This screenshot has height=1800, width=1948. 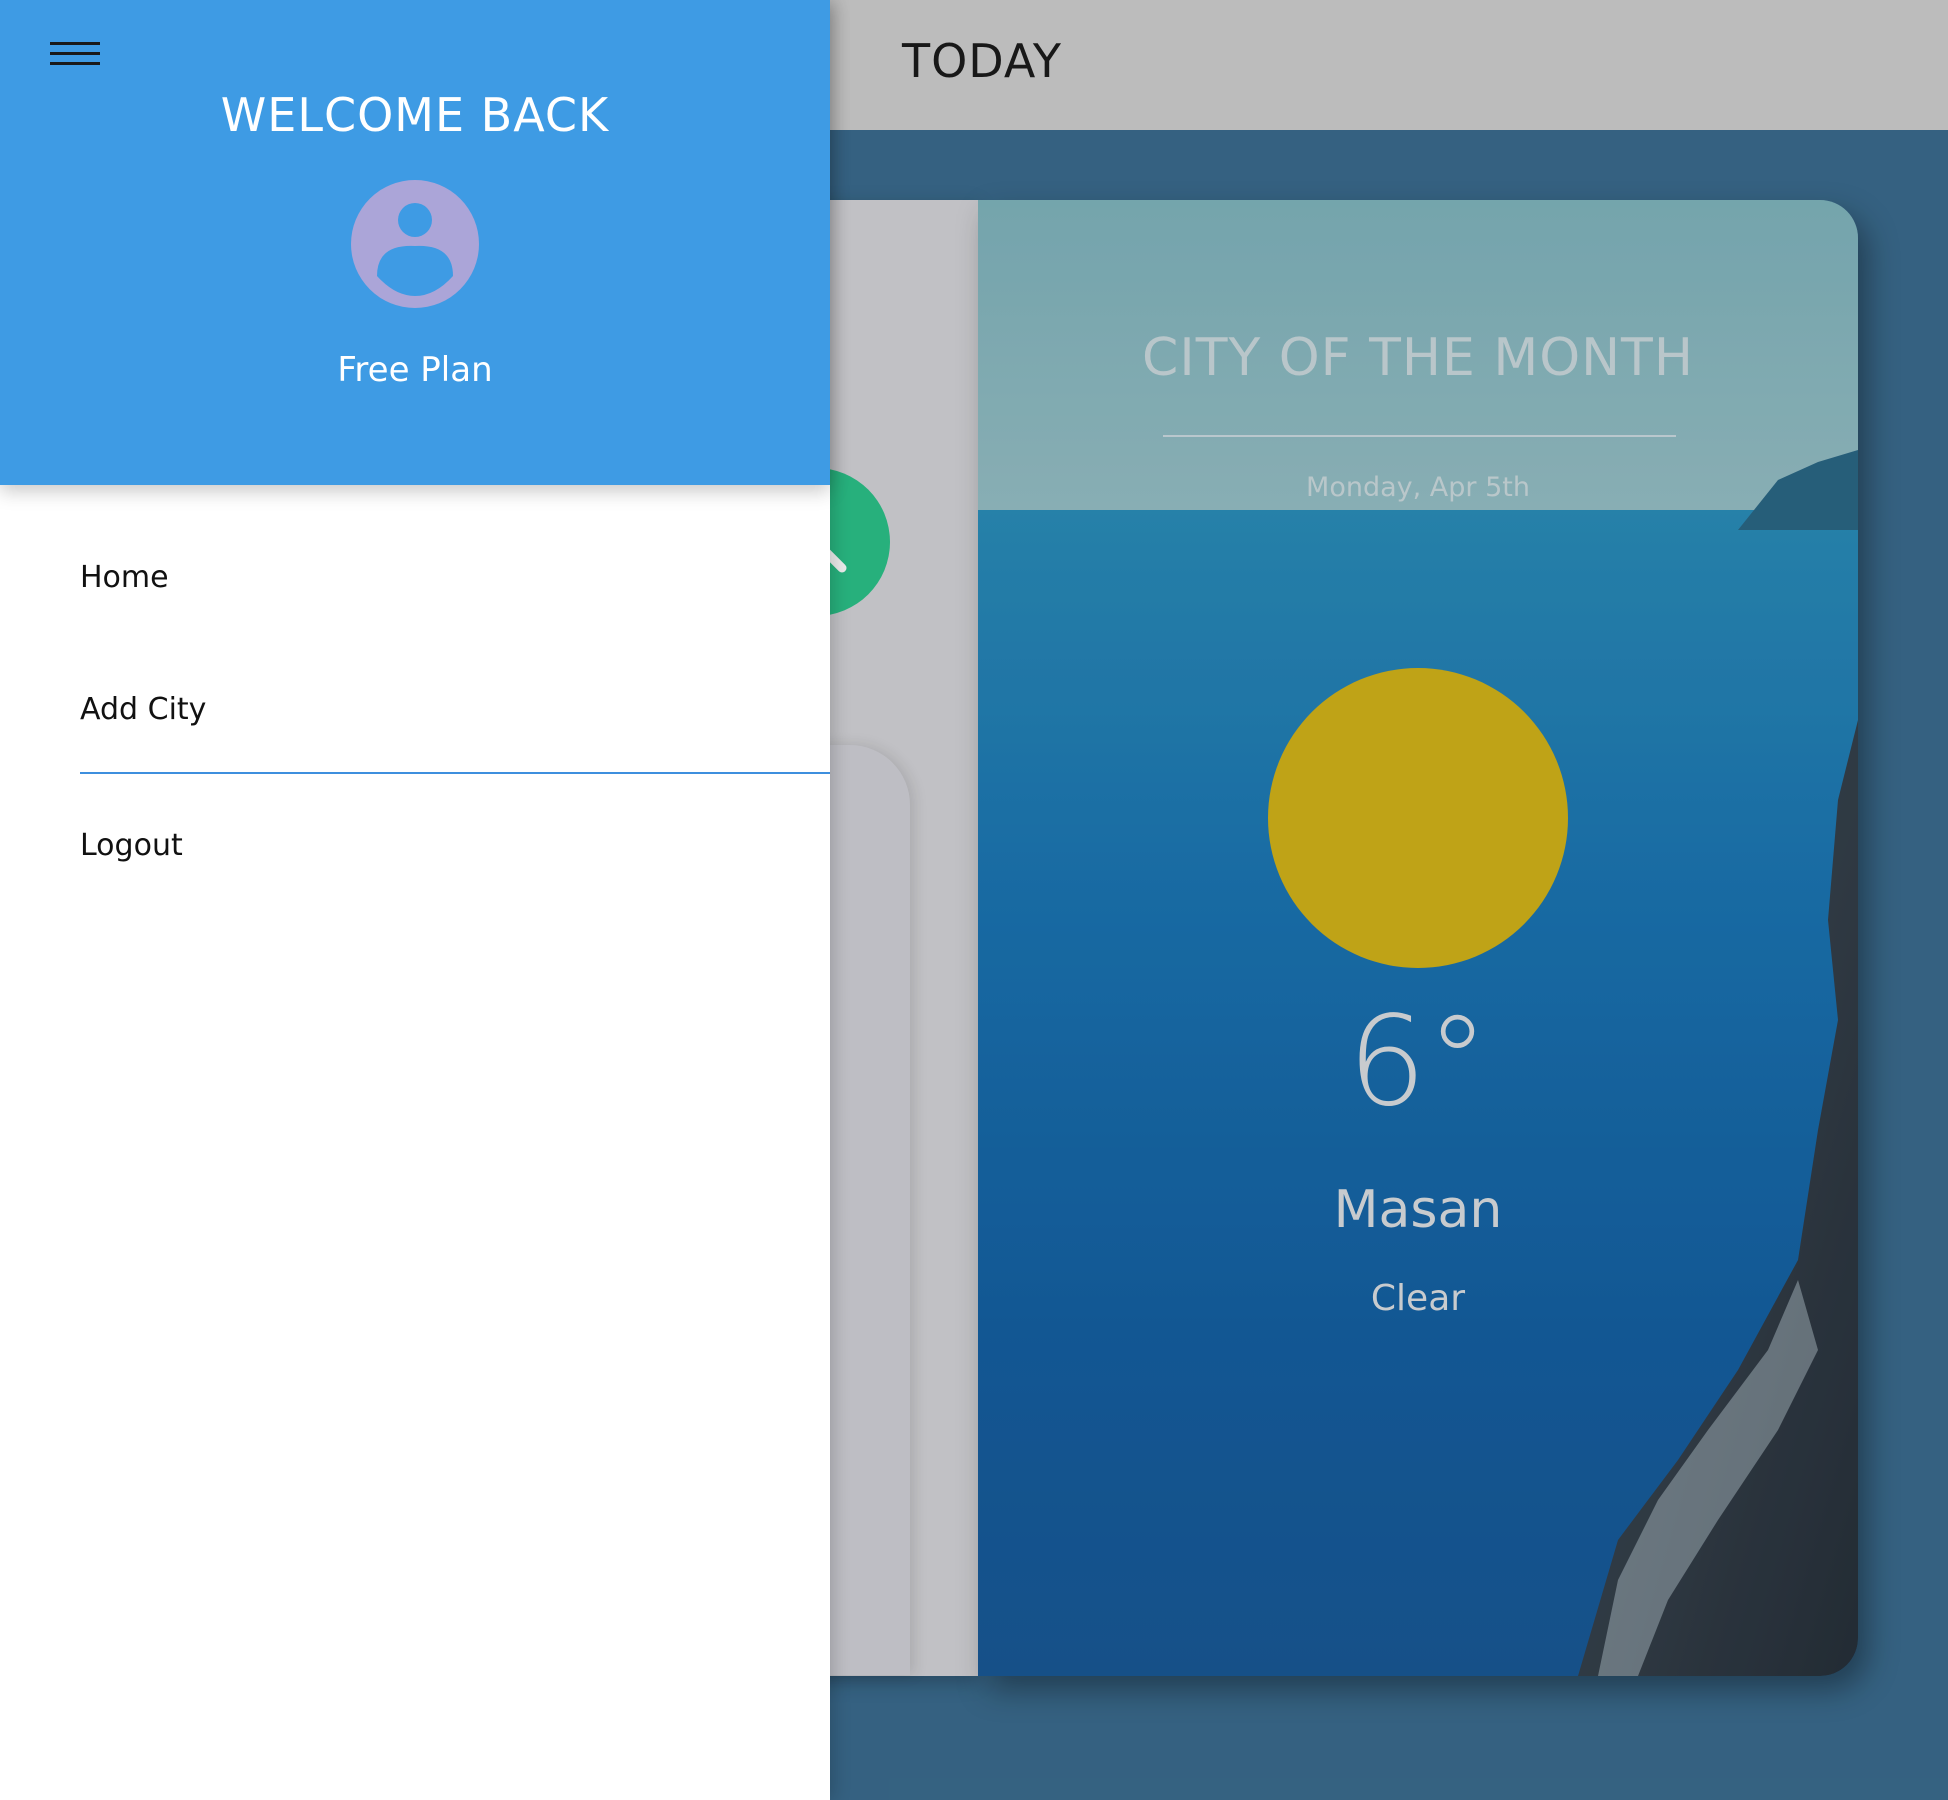 I want to click on nav-item-add-city: Add City, so click(x=143, y=709).